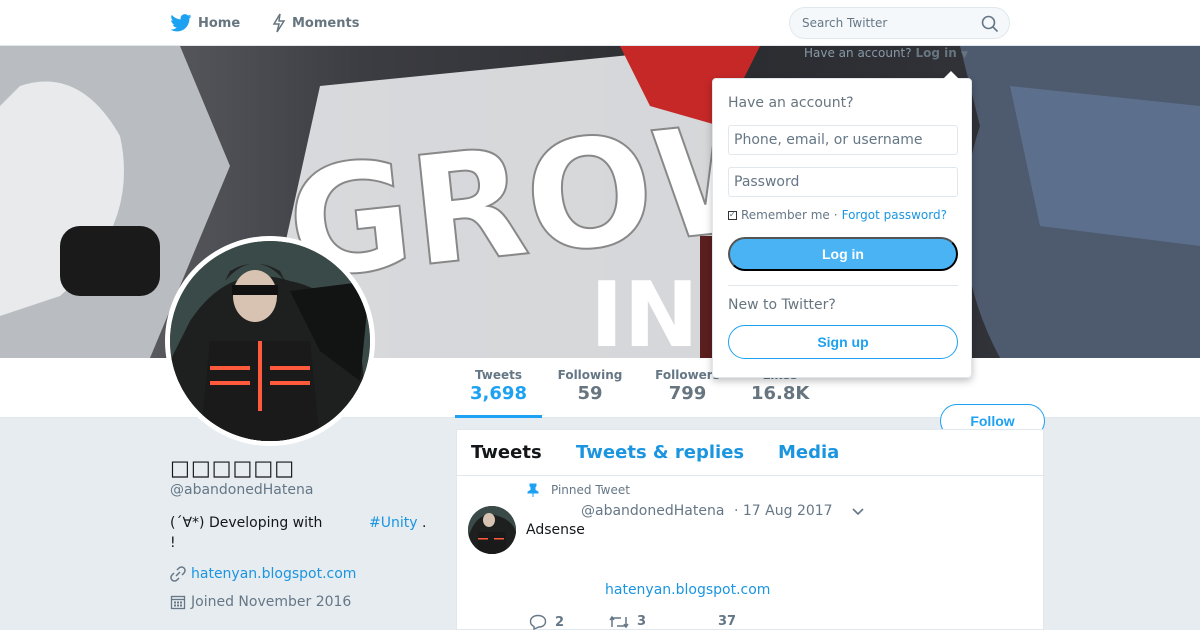 The height and width of the screenshot is (630, 1200). I want to click on profile-bio: (´∀*) Developing with #Unity . !, so click(305, 532).